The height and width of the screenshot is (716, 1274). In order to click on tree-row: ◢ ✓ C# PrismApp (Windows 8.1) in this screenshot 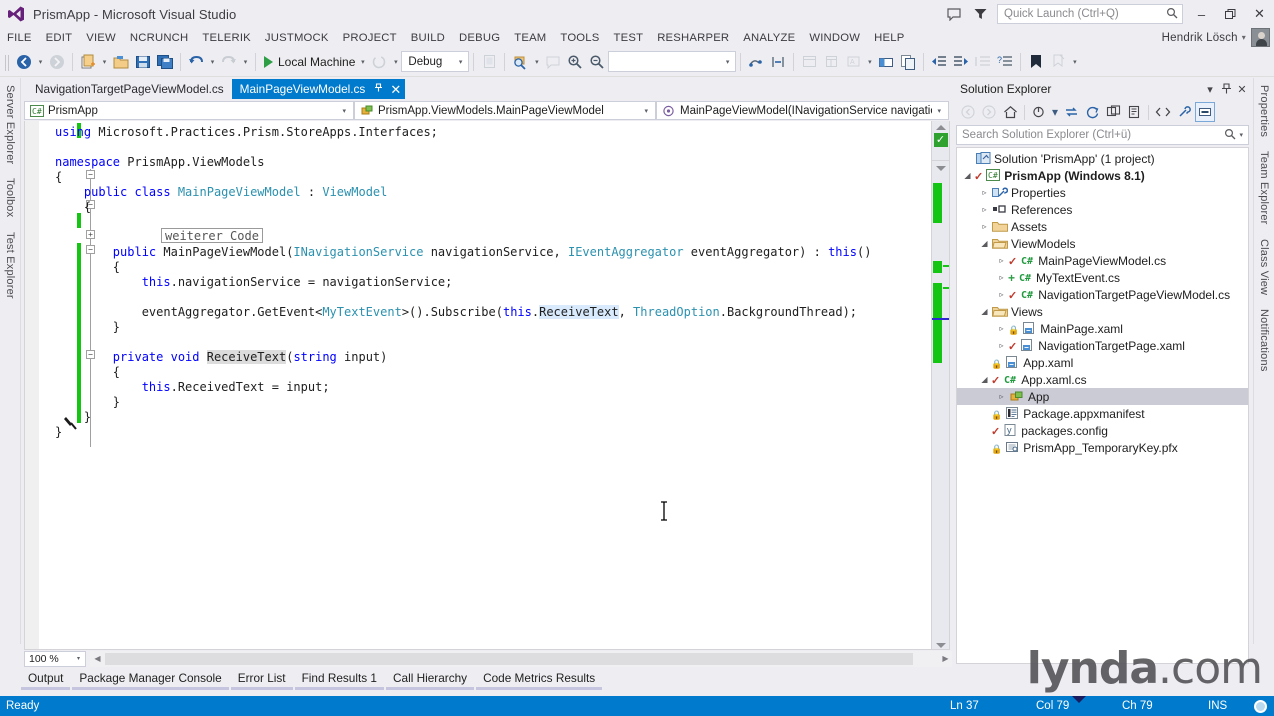, I will do `click(1102, 175)`.